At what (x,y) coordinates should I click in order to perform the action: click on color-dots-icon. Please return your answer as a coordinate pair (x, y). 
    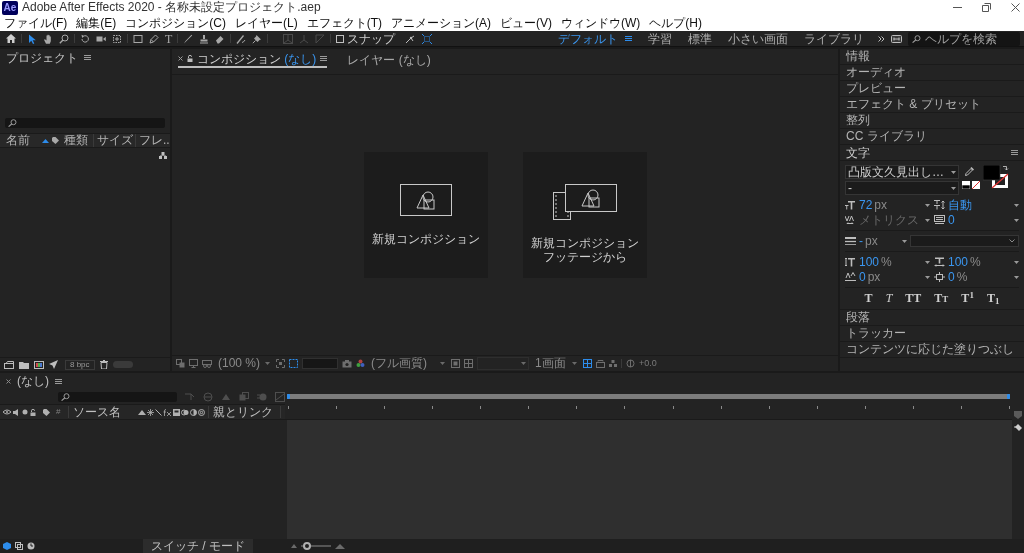
    Looking at the image, I should click on (360, 363).